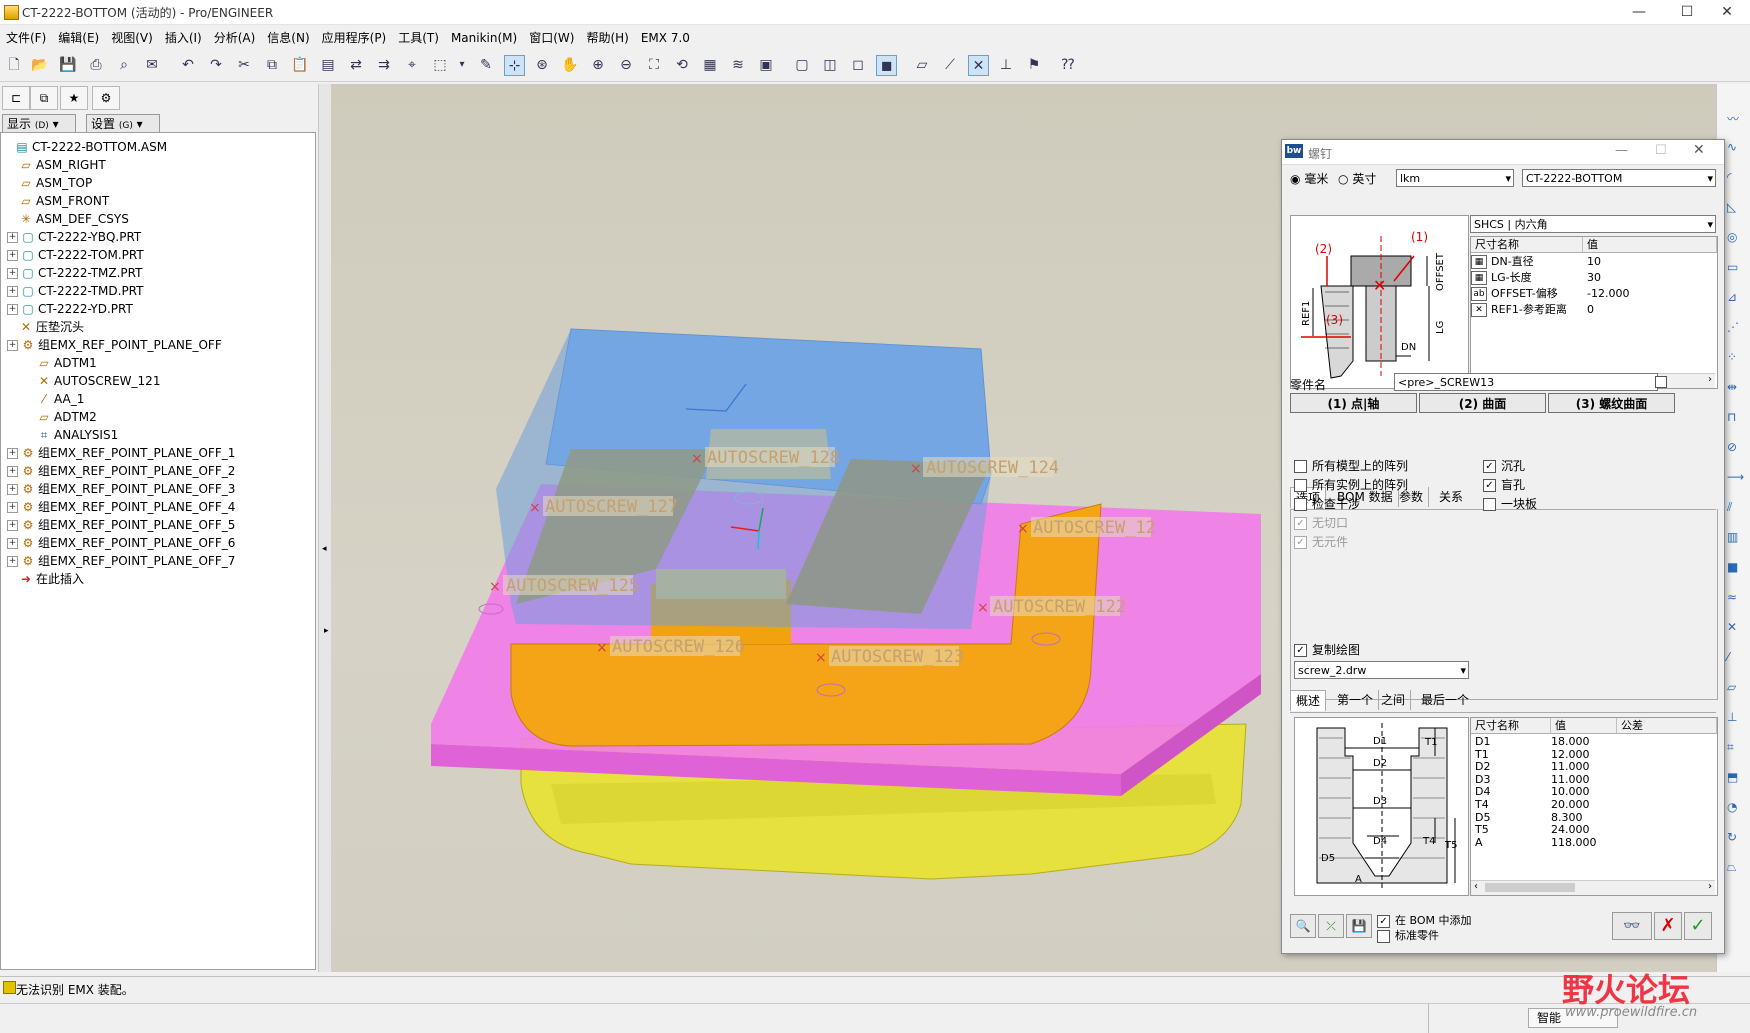 This screenshot has height=1033, width=1750. Describe the element at coordinates (324, 549) in the screenshot. I see `collapse-arrow-icon: ◂` at that location.